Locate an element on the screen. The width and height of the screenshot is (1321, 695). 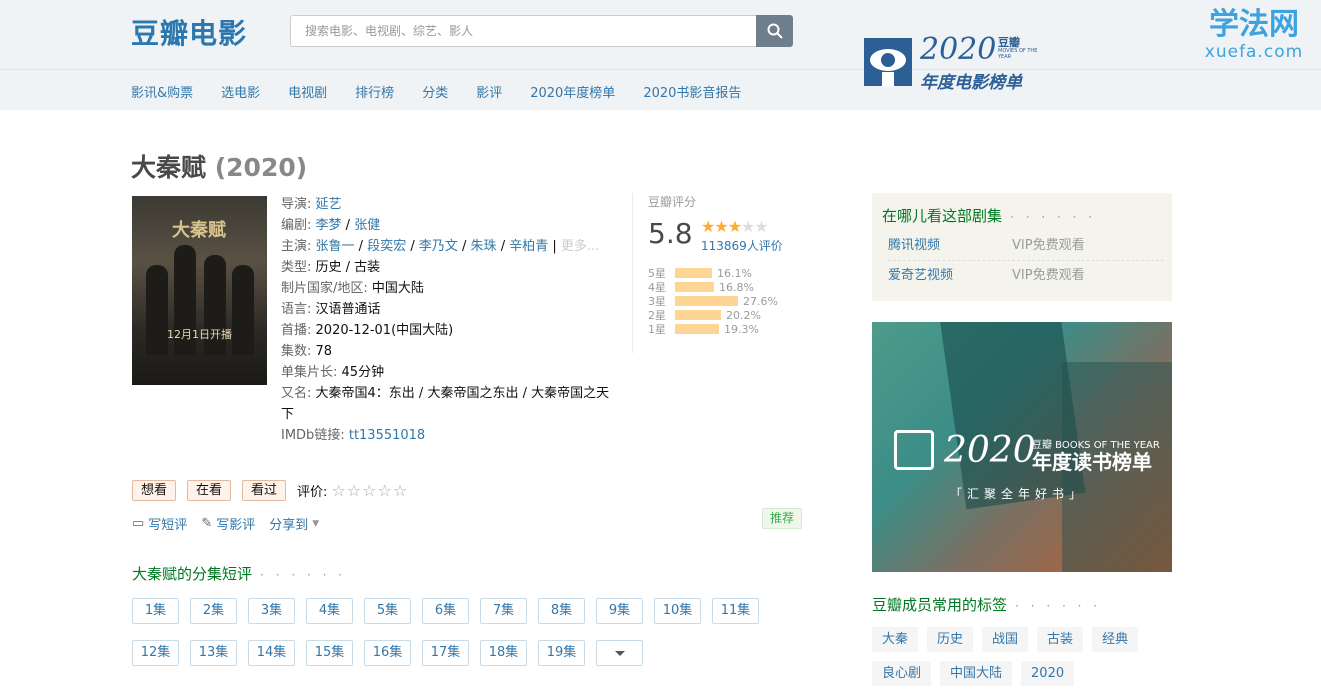
watermark-en: xuefa.com is located at coordinates (1254, 52).